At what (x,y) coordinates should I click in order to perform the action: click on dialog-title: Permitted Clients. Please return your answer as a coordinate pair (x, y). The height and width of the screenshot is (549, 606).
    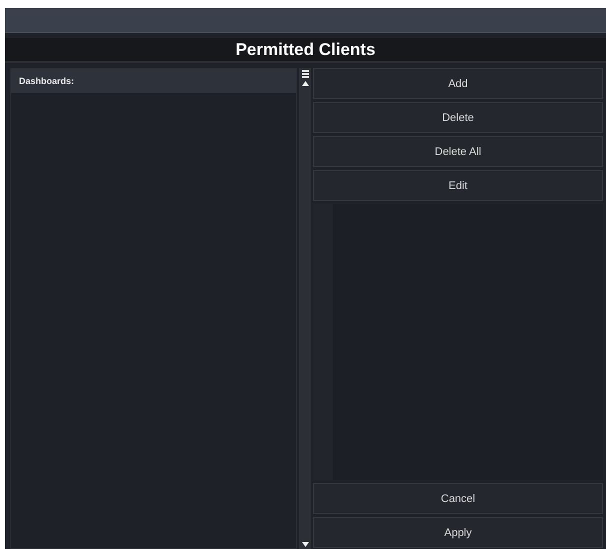
    Looking at the image, I should click on (305, 50).